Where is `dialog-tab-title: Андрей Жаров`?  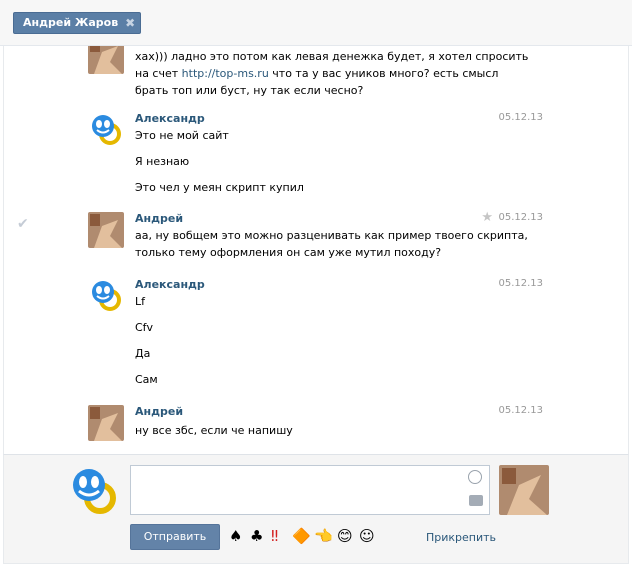
dialog-tab-title: Андрей Жаров is located at coordinates (71, 22).